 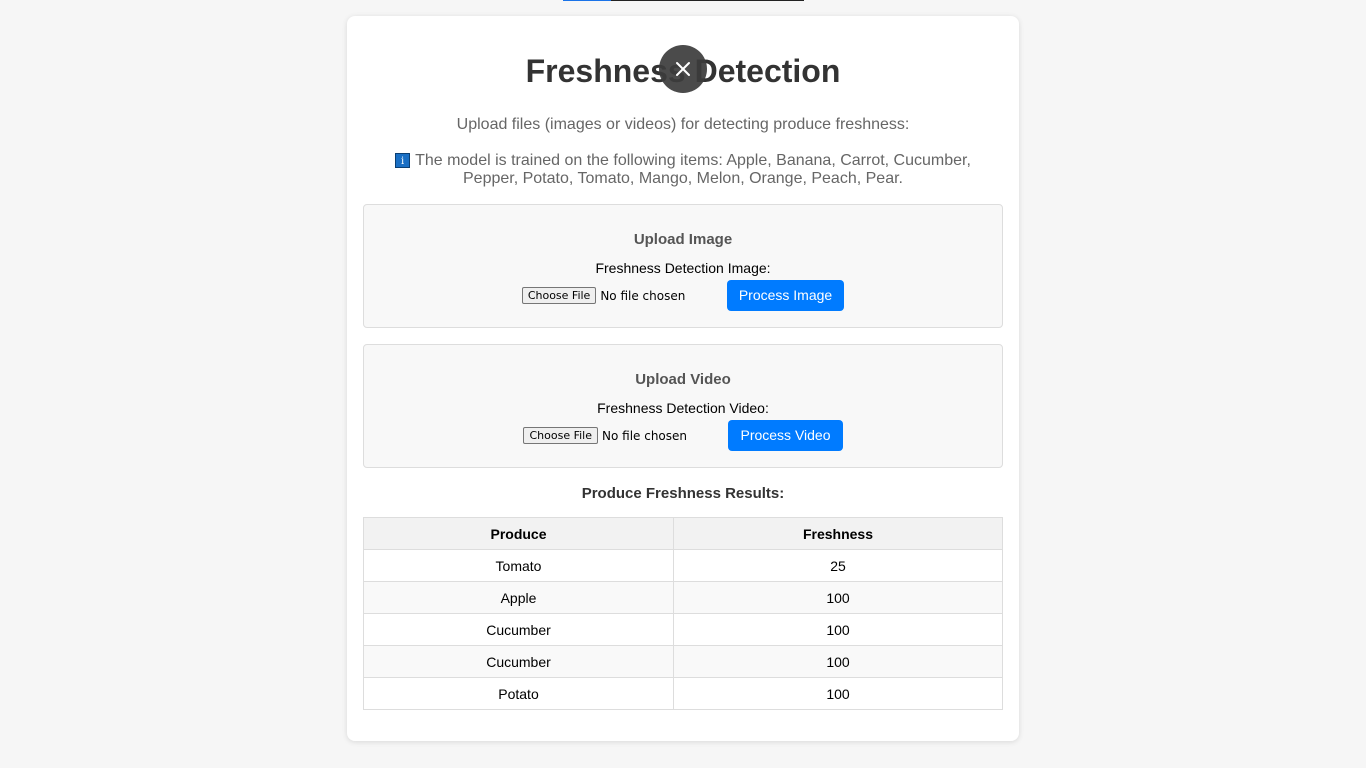 I want to click on upload-image-heading: Upload Image, so click(x=683, y=239).